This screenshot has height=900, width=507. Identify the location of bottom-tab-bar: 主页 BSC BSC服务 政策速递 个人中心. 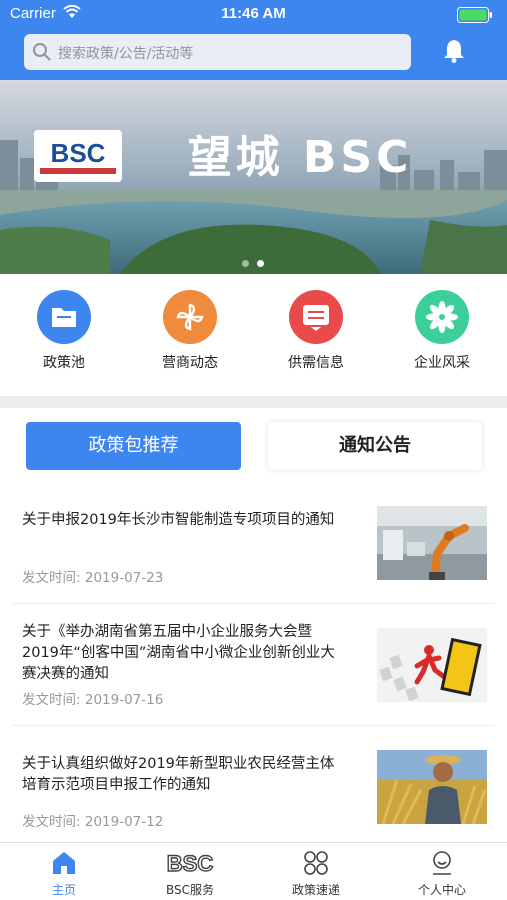
(253, 871).